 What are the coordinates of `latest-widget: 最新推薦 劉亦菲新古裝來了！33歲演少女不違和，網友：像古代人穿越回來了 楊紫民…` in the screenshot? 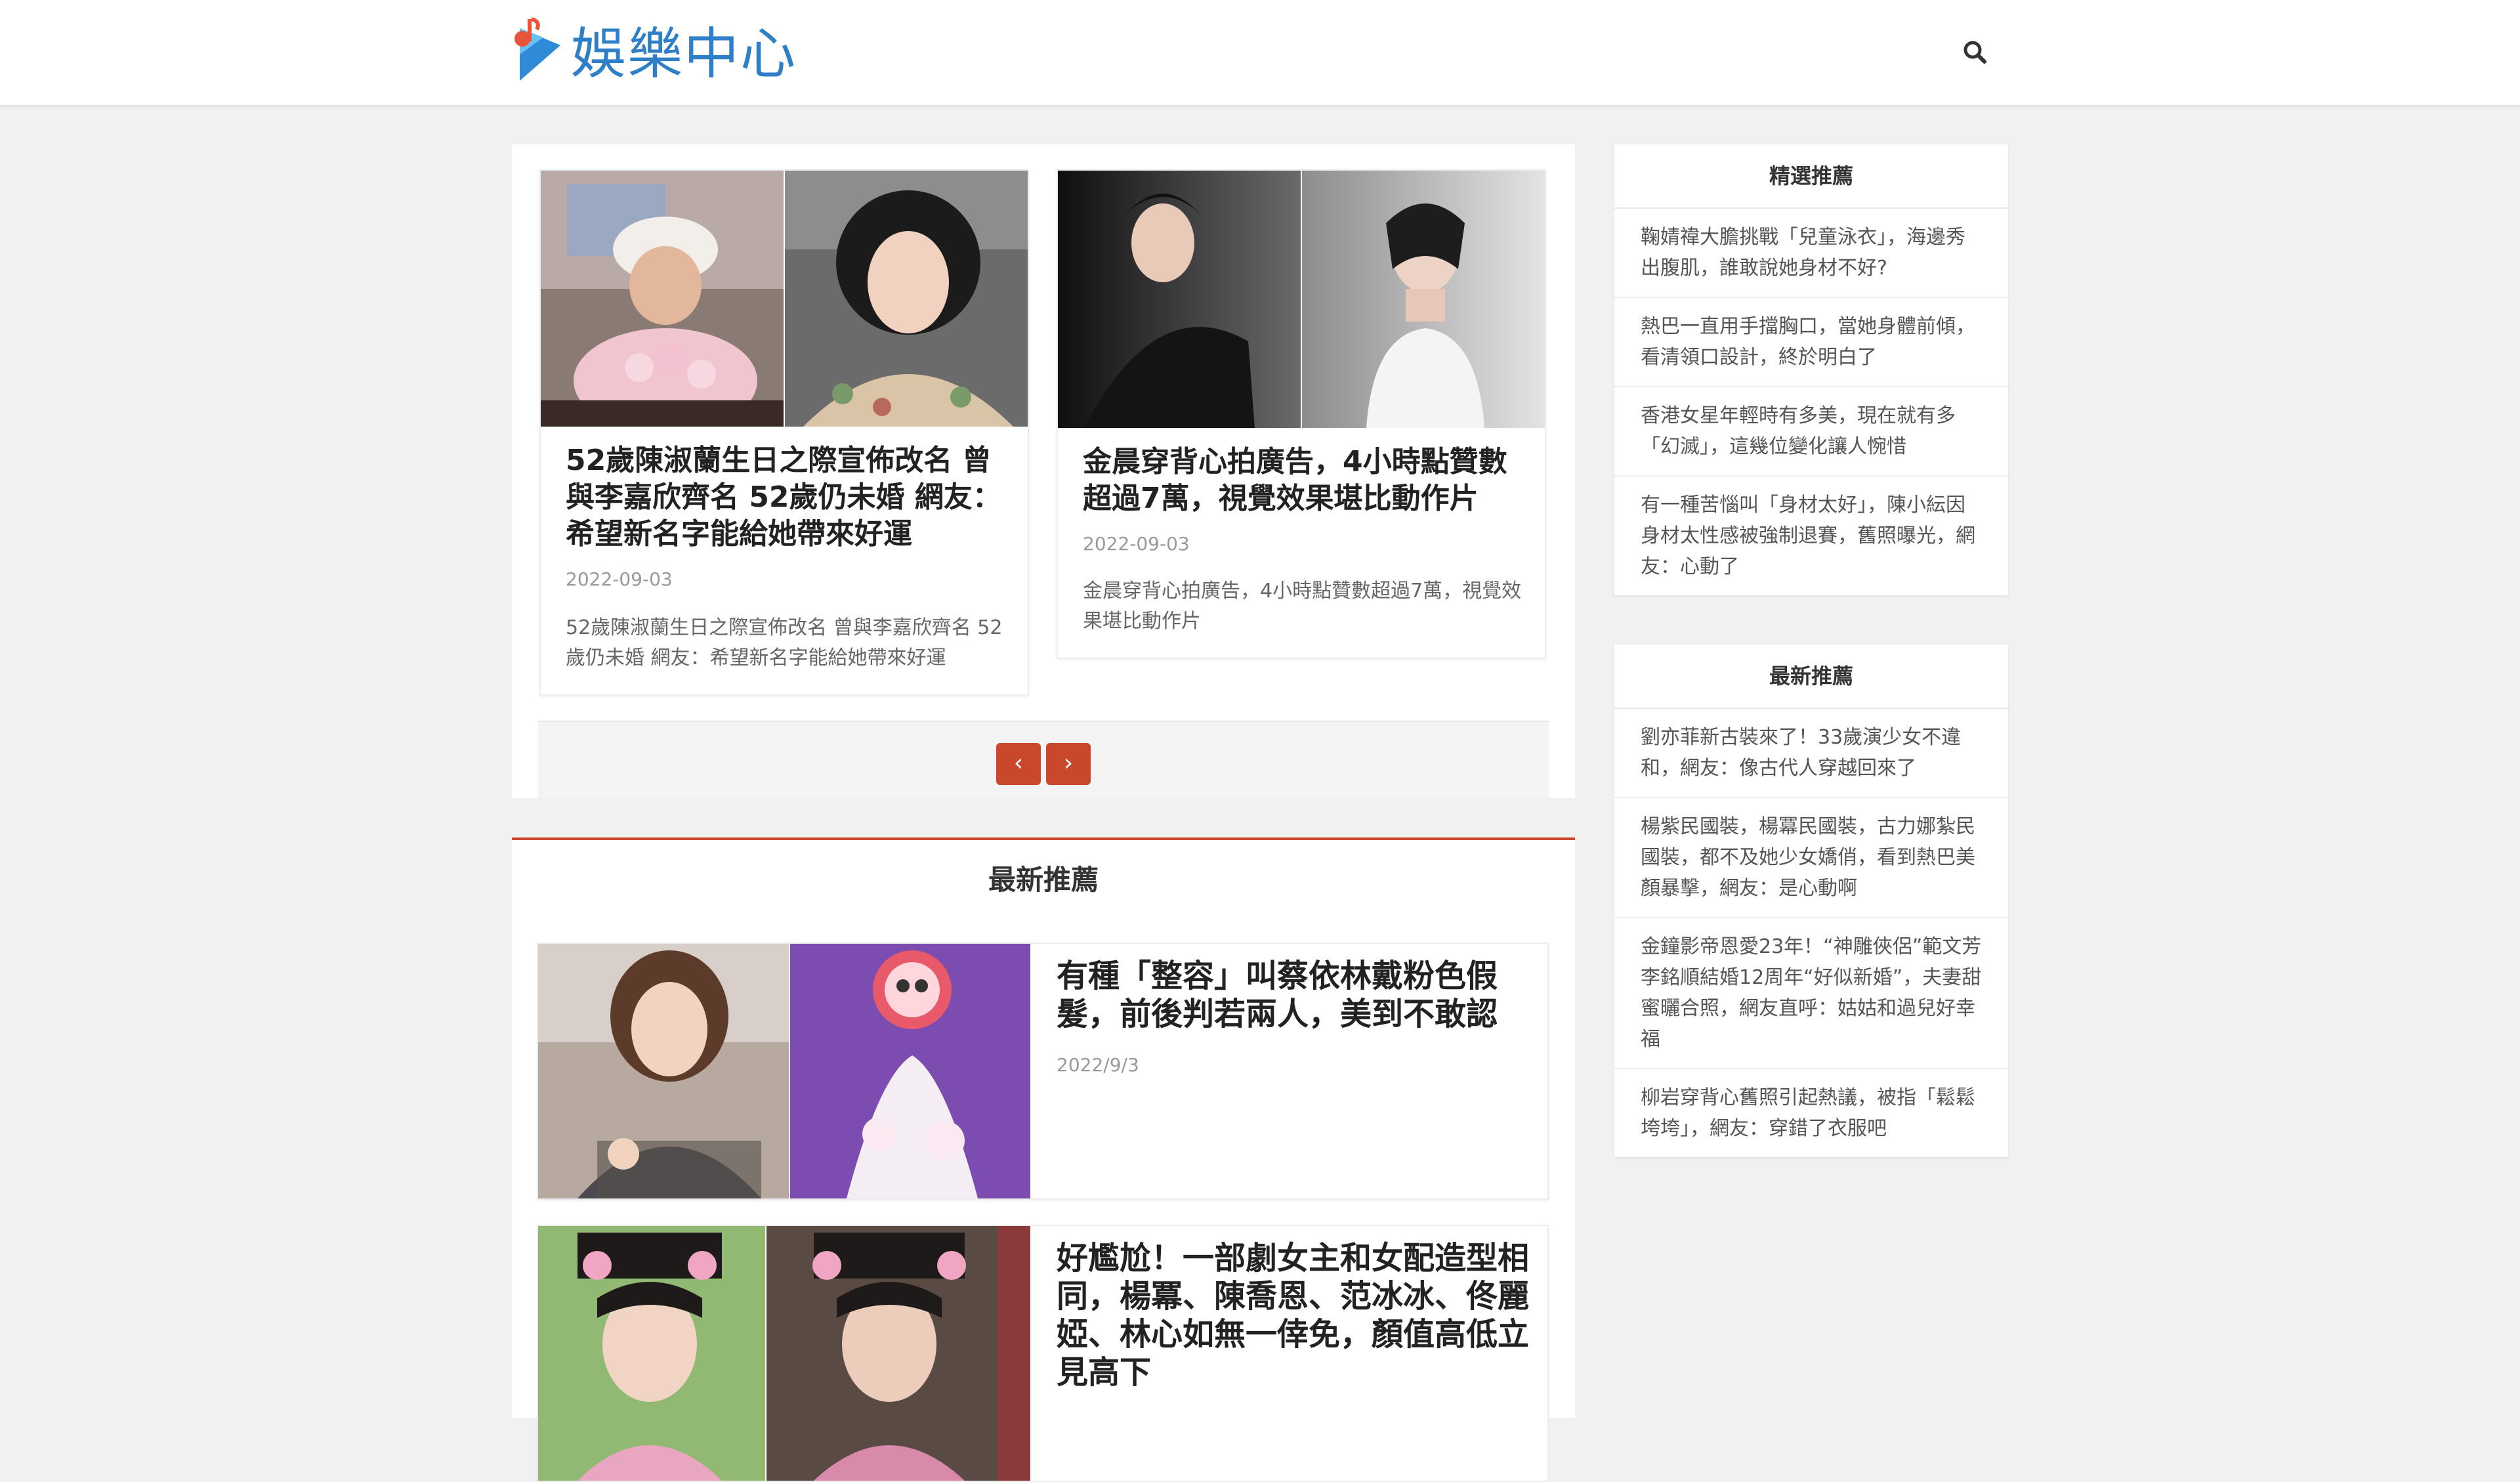 It's located at (1811, 901).